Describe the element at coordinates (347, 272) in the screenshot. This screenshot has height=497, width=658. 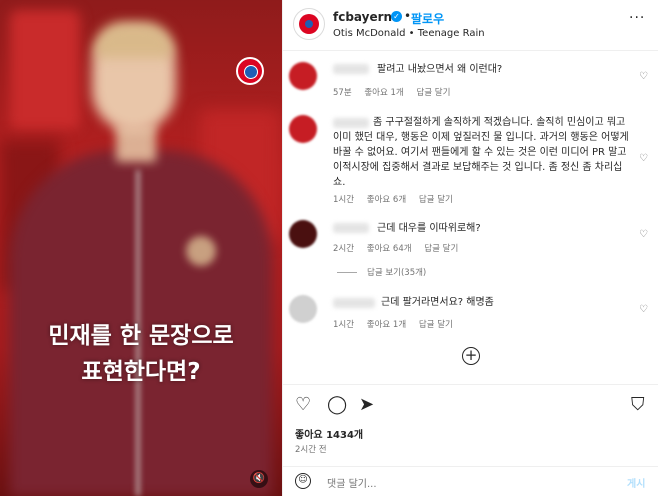
I see `replies-divider` at that location.